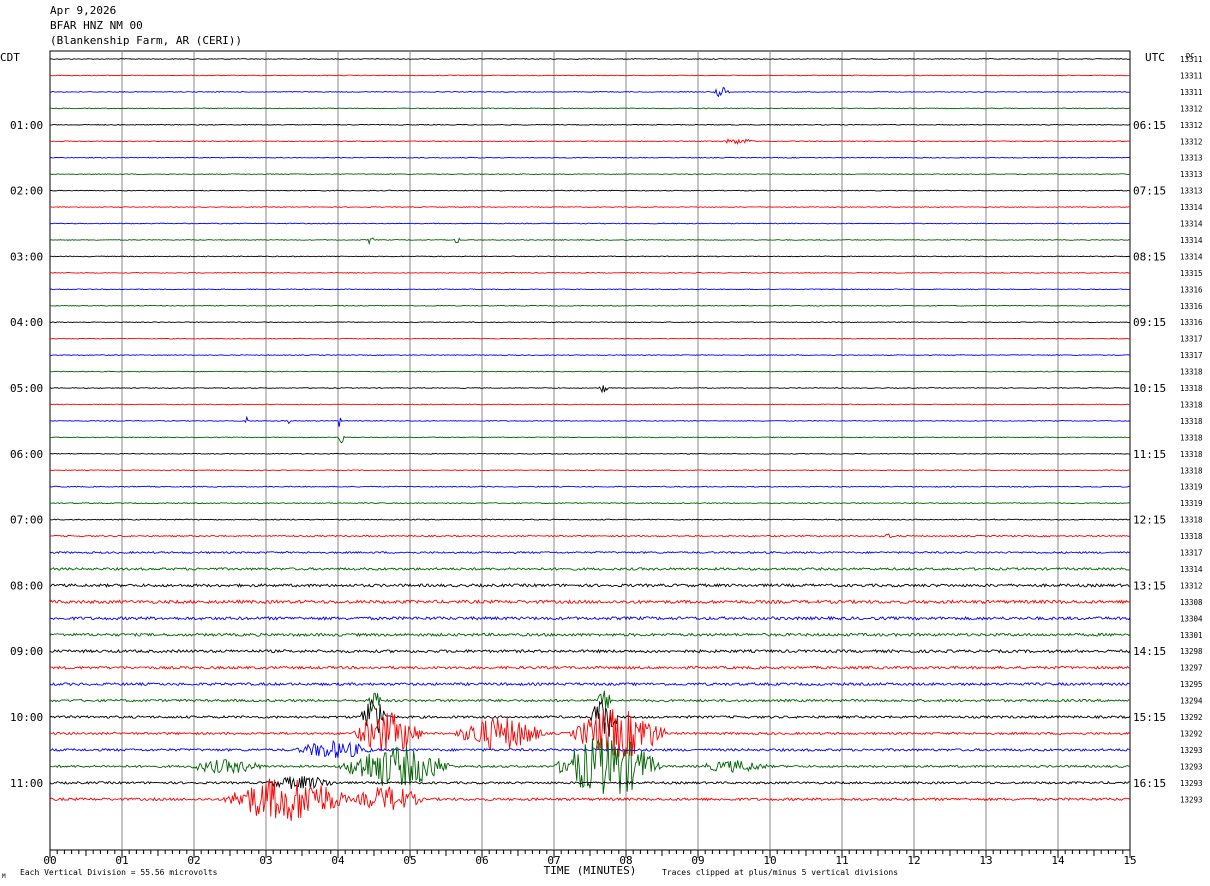 This screenshot has height=886, width=1210. I want to click on dc-value: 13308, so click(1191, 602).